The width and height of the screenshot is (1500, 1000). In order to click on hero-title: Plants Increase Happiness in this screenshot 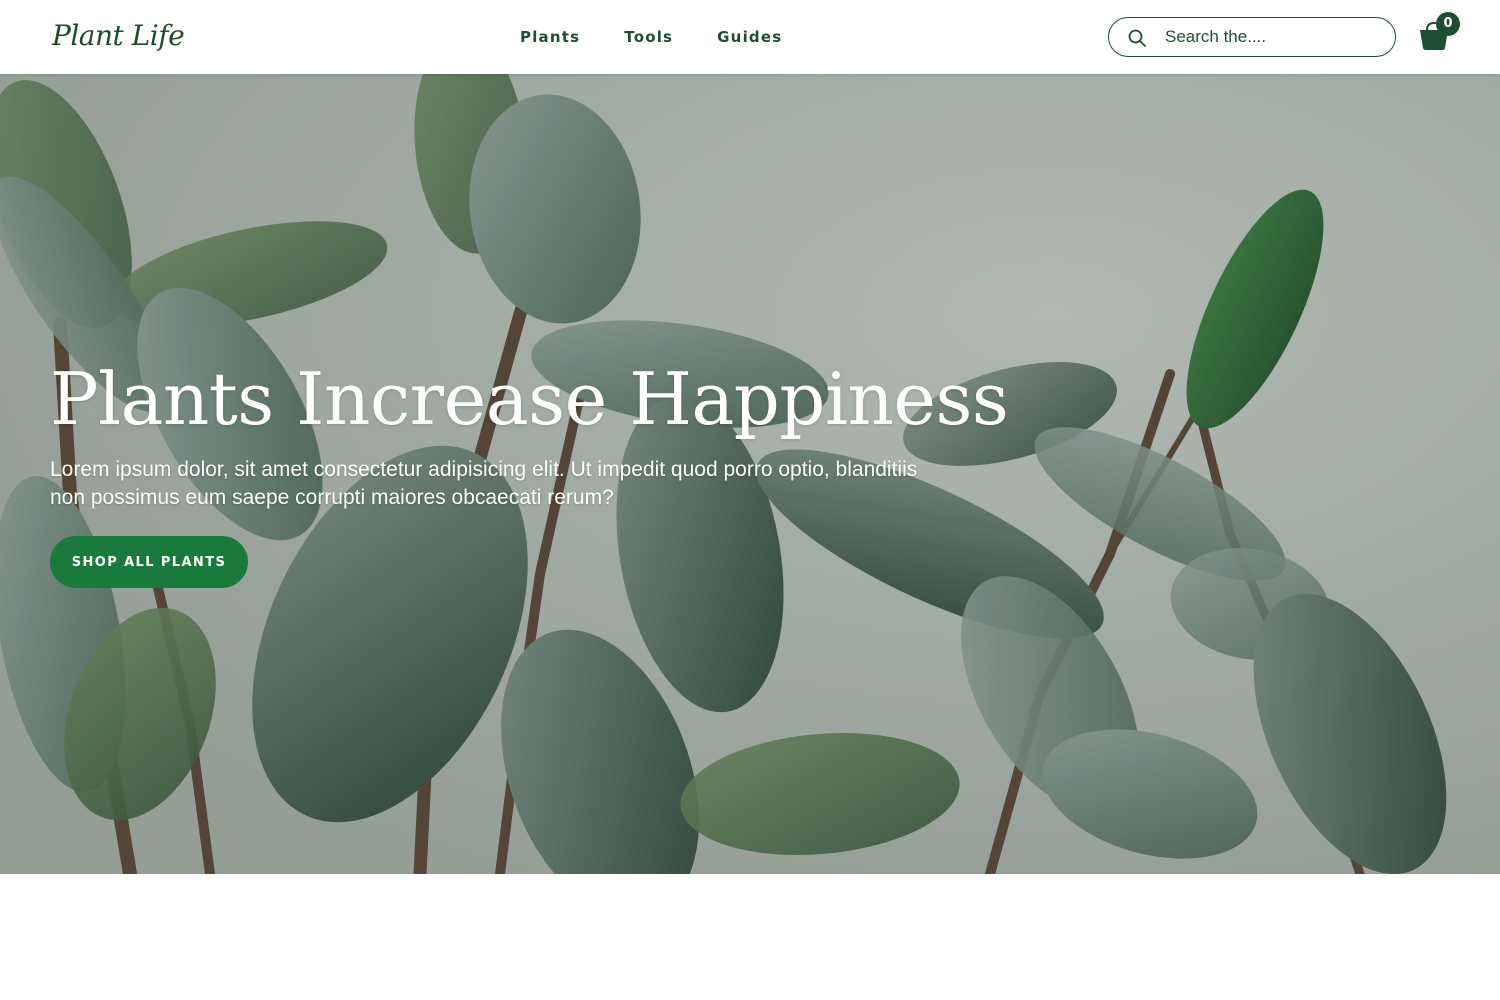, I will do `click(529, 399)`.